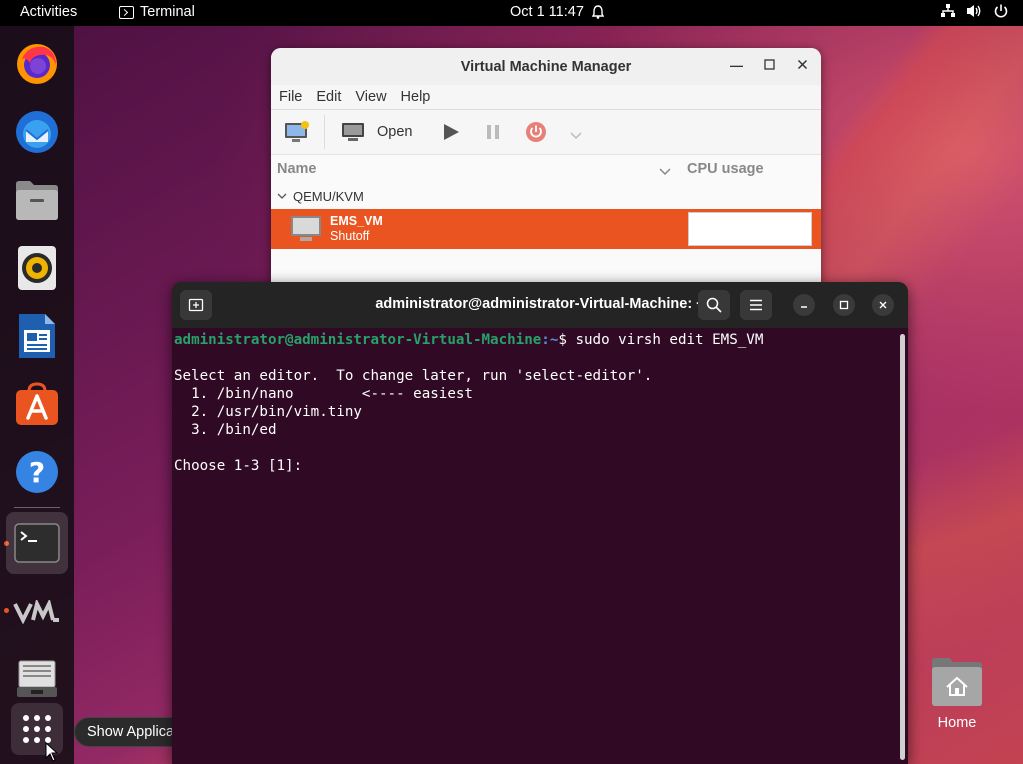 This screenshot has height=764, width=1023. What do you see at coordinates (6, 610) in the screenshot?
I see `running-indicator` at bounding box center [6, 610].